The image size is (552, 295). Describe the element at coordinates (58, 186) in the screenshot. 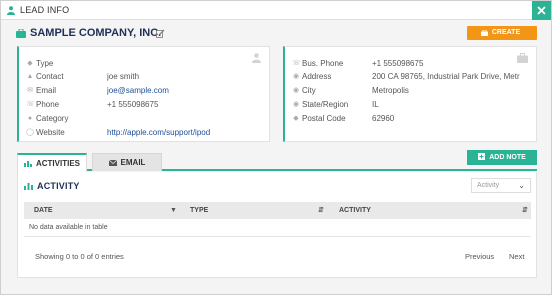

I see `activity-title: ACTIVITY` at that location.